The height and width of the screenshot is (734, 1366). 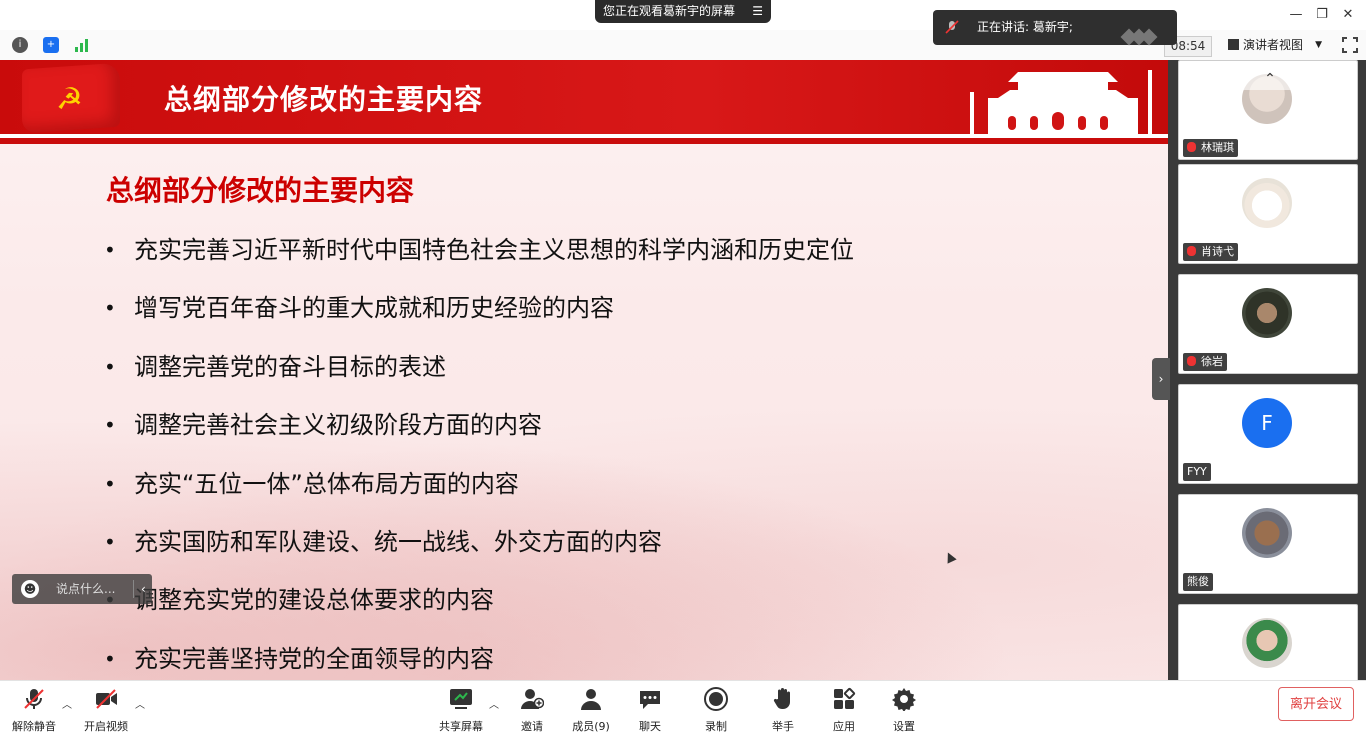 What do you see at coordinates (757, 11) in the screenshot?
I see `menu-icon: ☰` at bounding box center [757, 11].